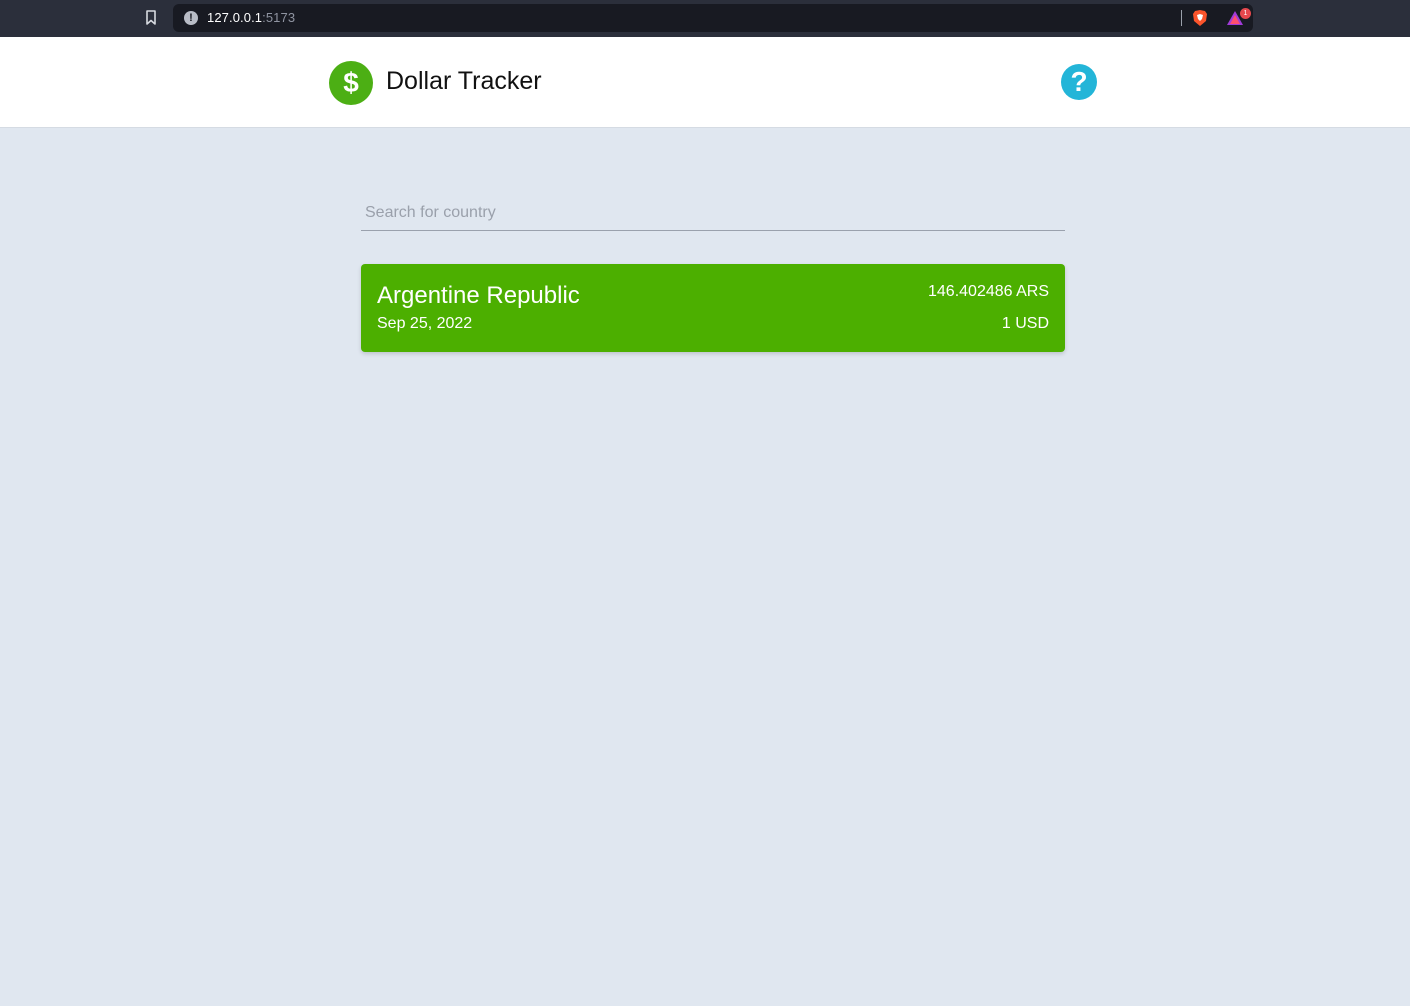 This screenshot has height=1006, width=1410. Describe the element at coordinates (1245, 13) in the screenshot. I see `rewards-badge: 1` at that location.